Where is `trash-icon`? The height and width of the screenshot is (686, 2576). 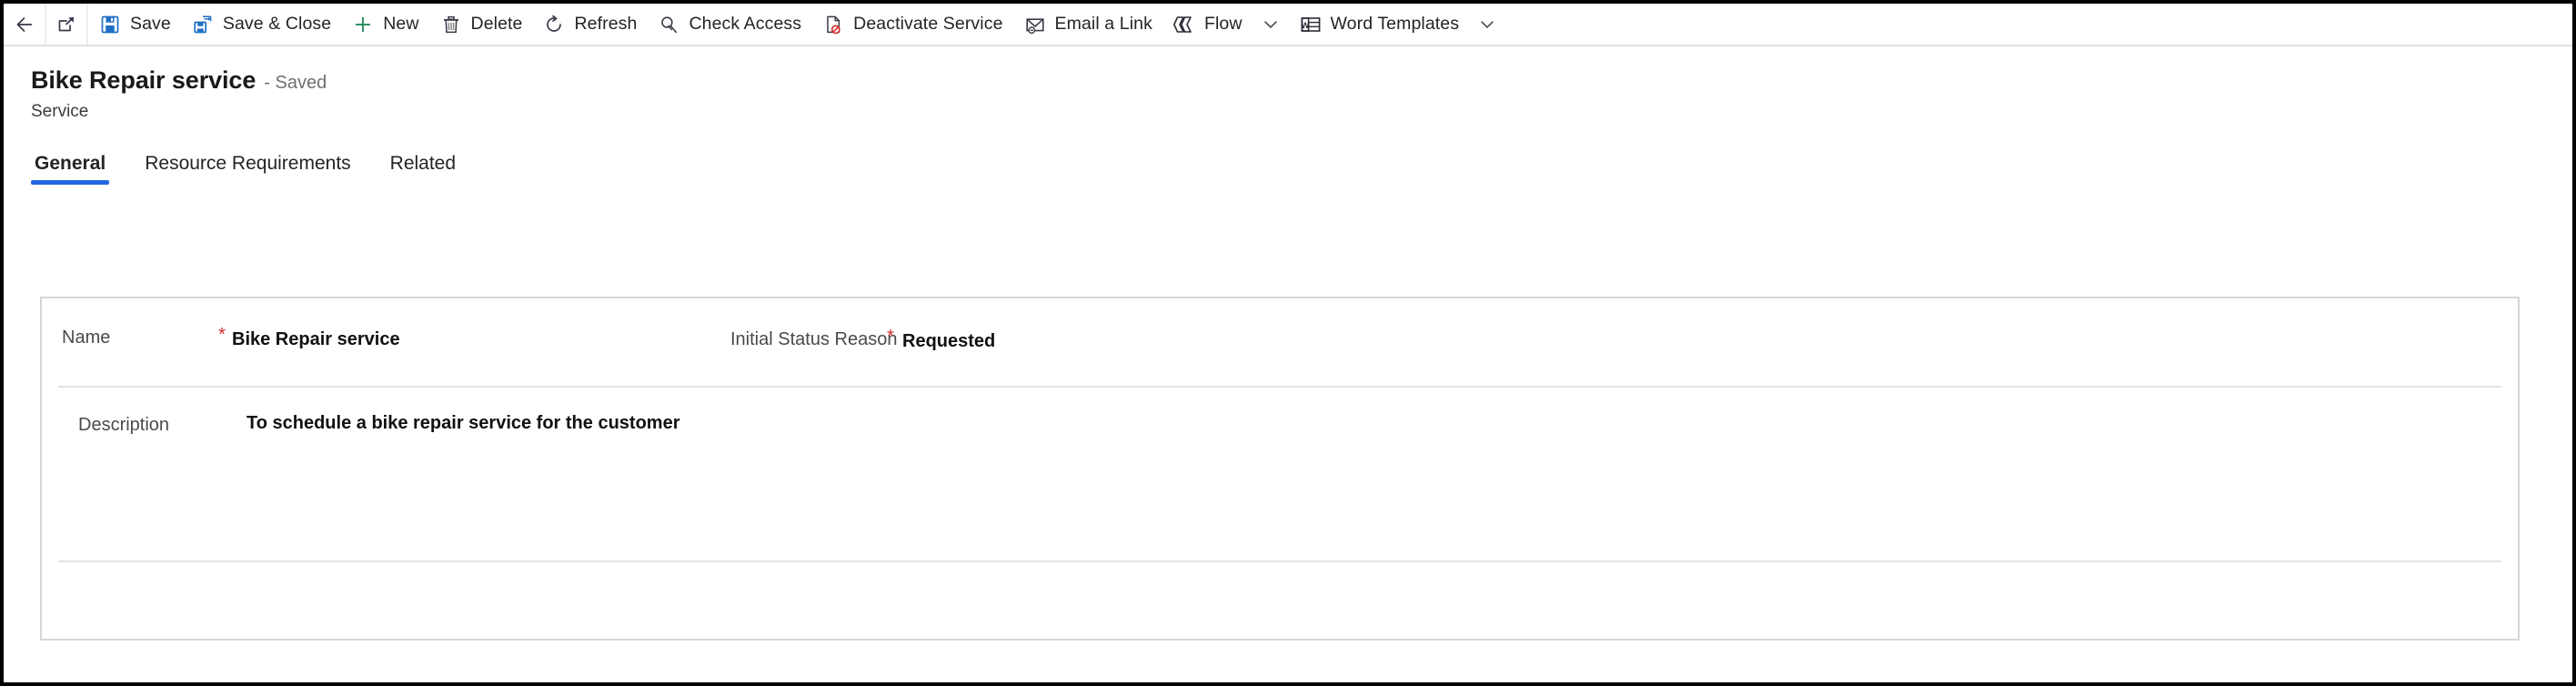 trash-icon is located at coordinates (451, 25).